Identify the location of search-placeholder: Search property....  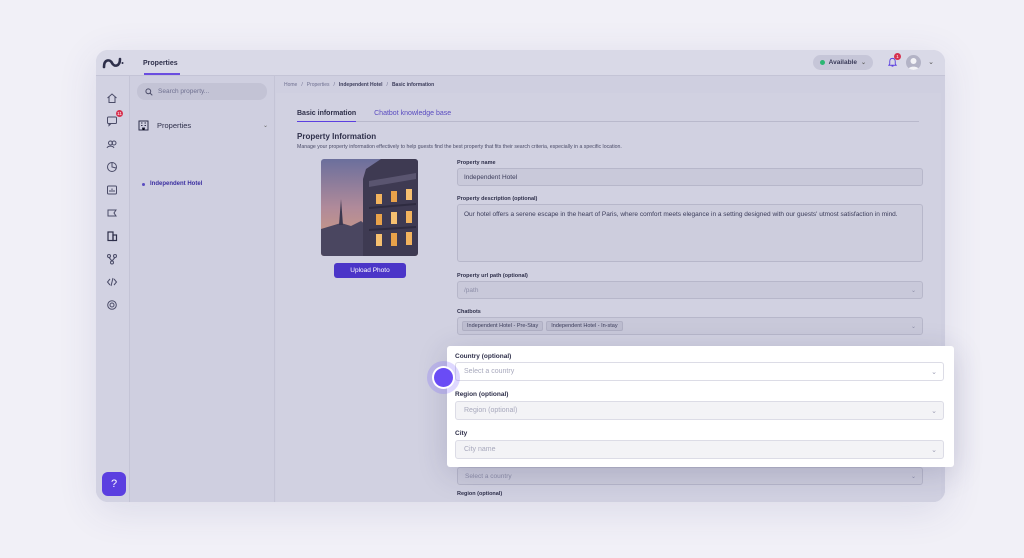
(184, 91).